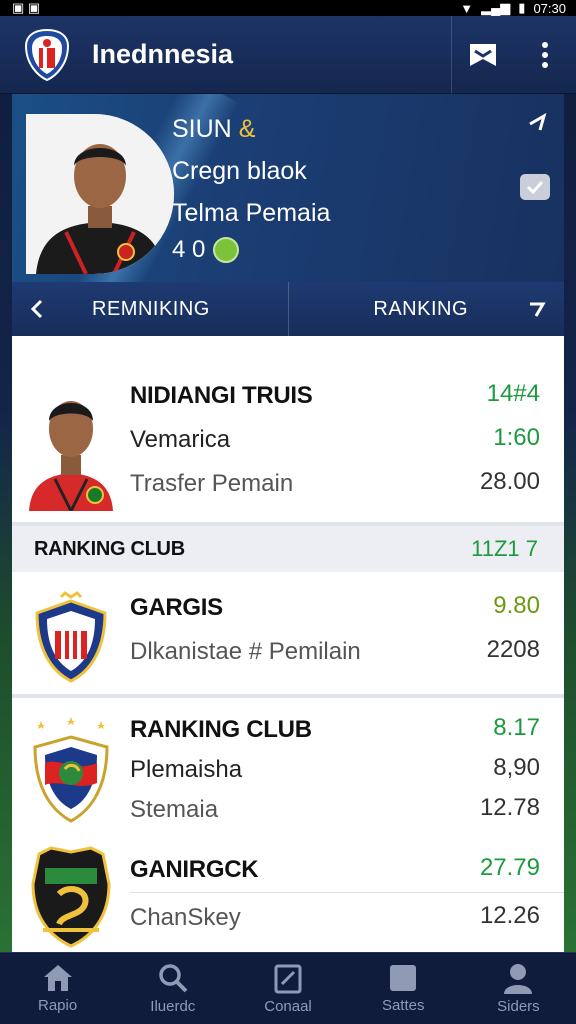 The width and height of the screenshot is (576, 1024). I want to click on nav-item-iluerdc: Iluerdc, so click(172, 988).